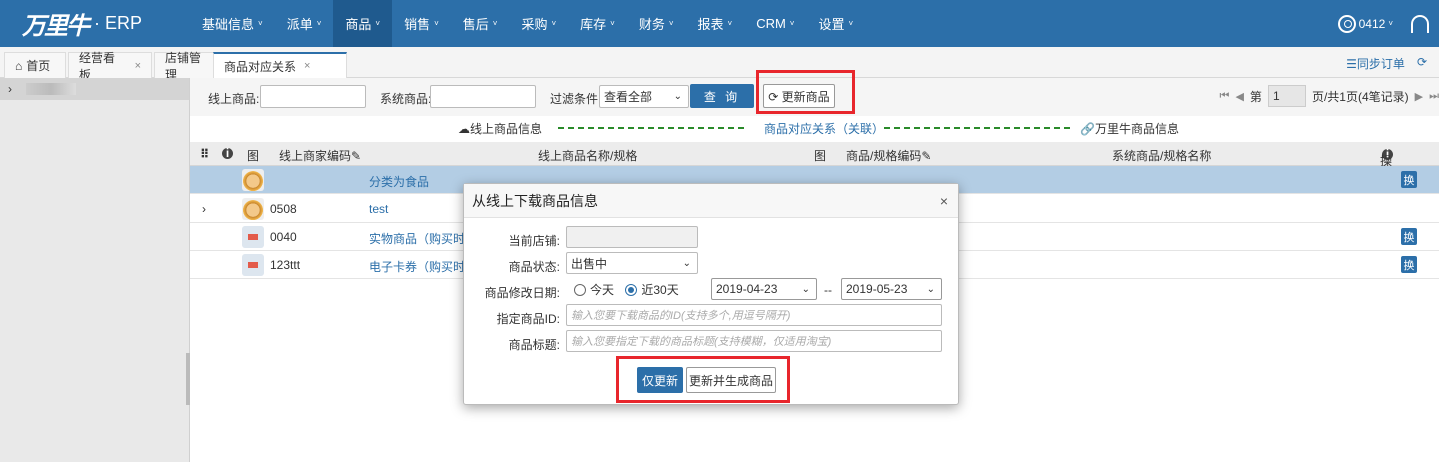 This screenshot has width=1439, height=462. Describe the element at coordinates (283, 237) in the screenshot. I see `online-code: 0040` at that location.